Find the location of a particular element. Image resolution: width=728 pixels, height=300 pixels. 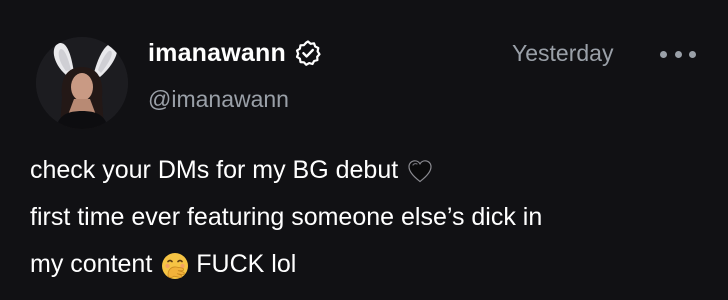

post-text: check your DMs for my BG debut is located at coordinates (214, 170).